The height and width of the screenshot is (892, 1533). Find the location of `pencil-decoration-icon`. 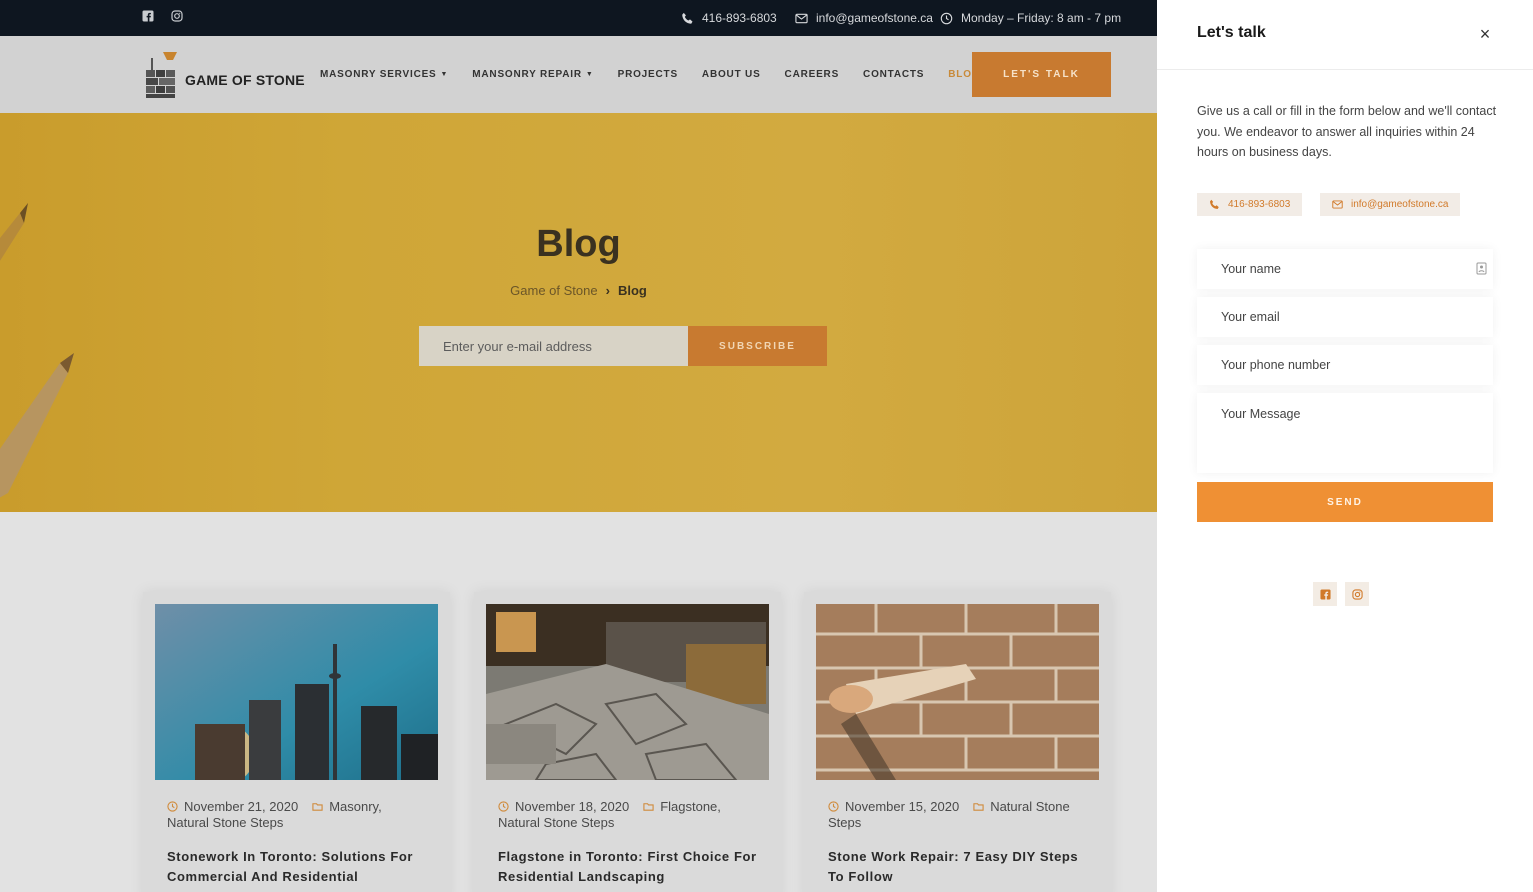

pencil-decoration-icon is located at coordinates (37, 425).